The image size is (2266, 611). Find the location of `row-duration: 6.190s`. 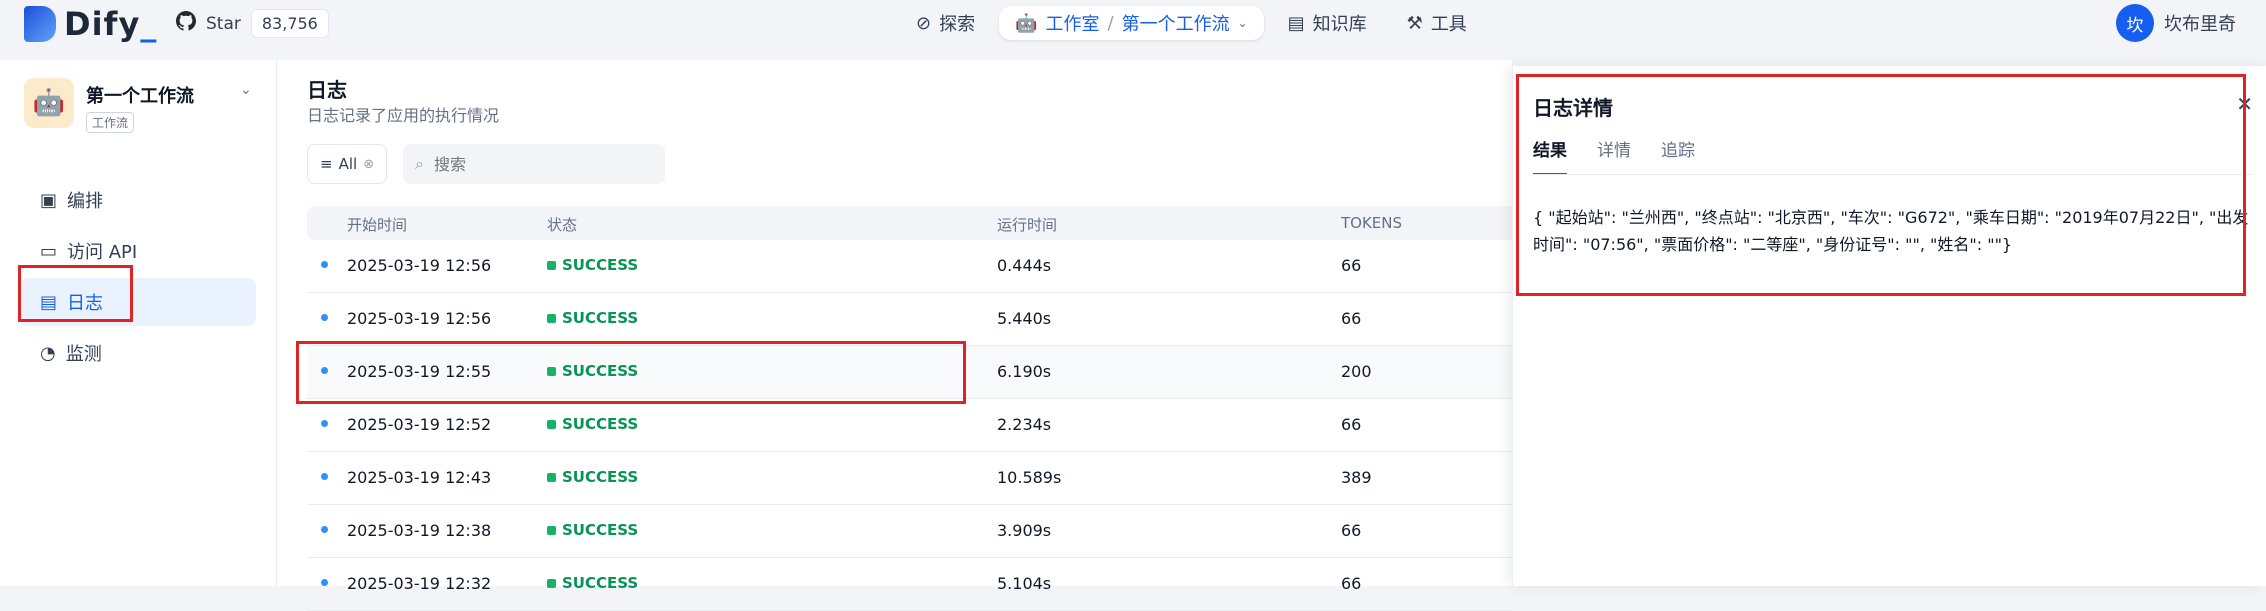

row-duration: 6.190s is located at coordinates (1024, 371).